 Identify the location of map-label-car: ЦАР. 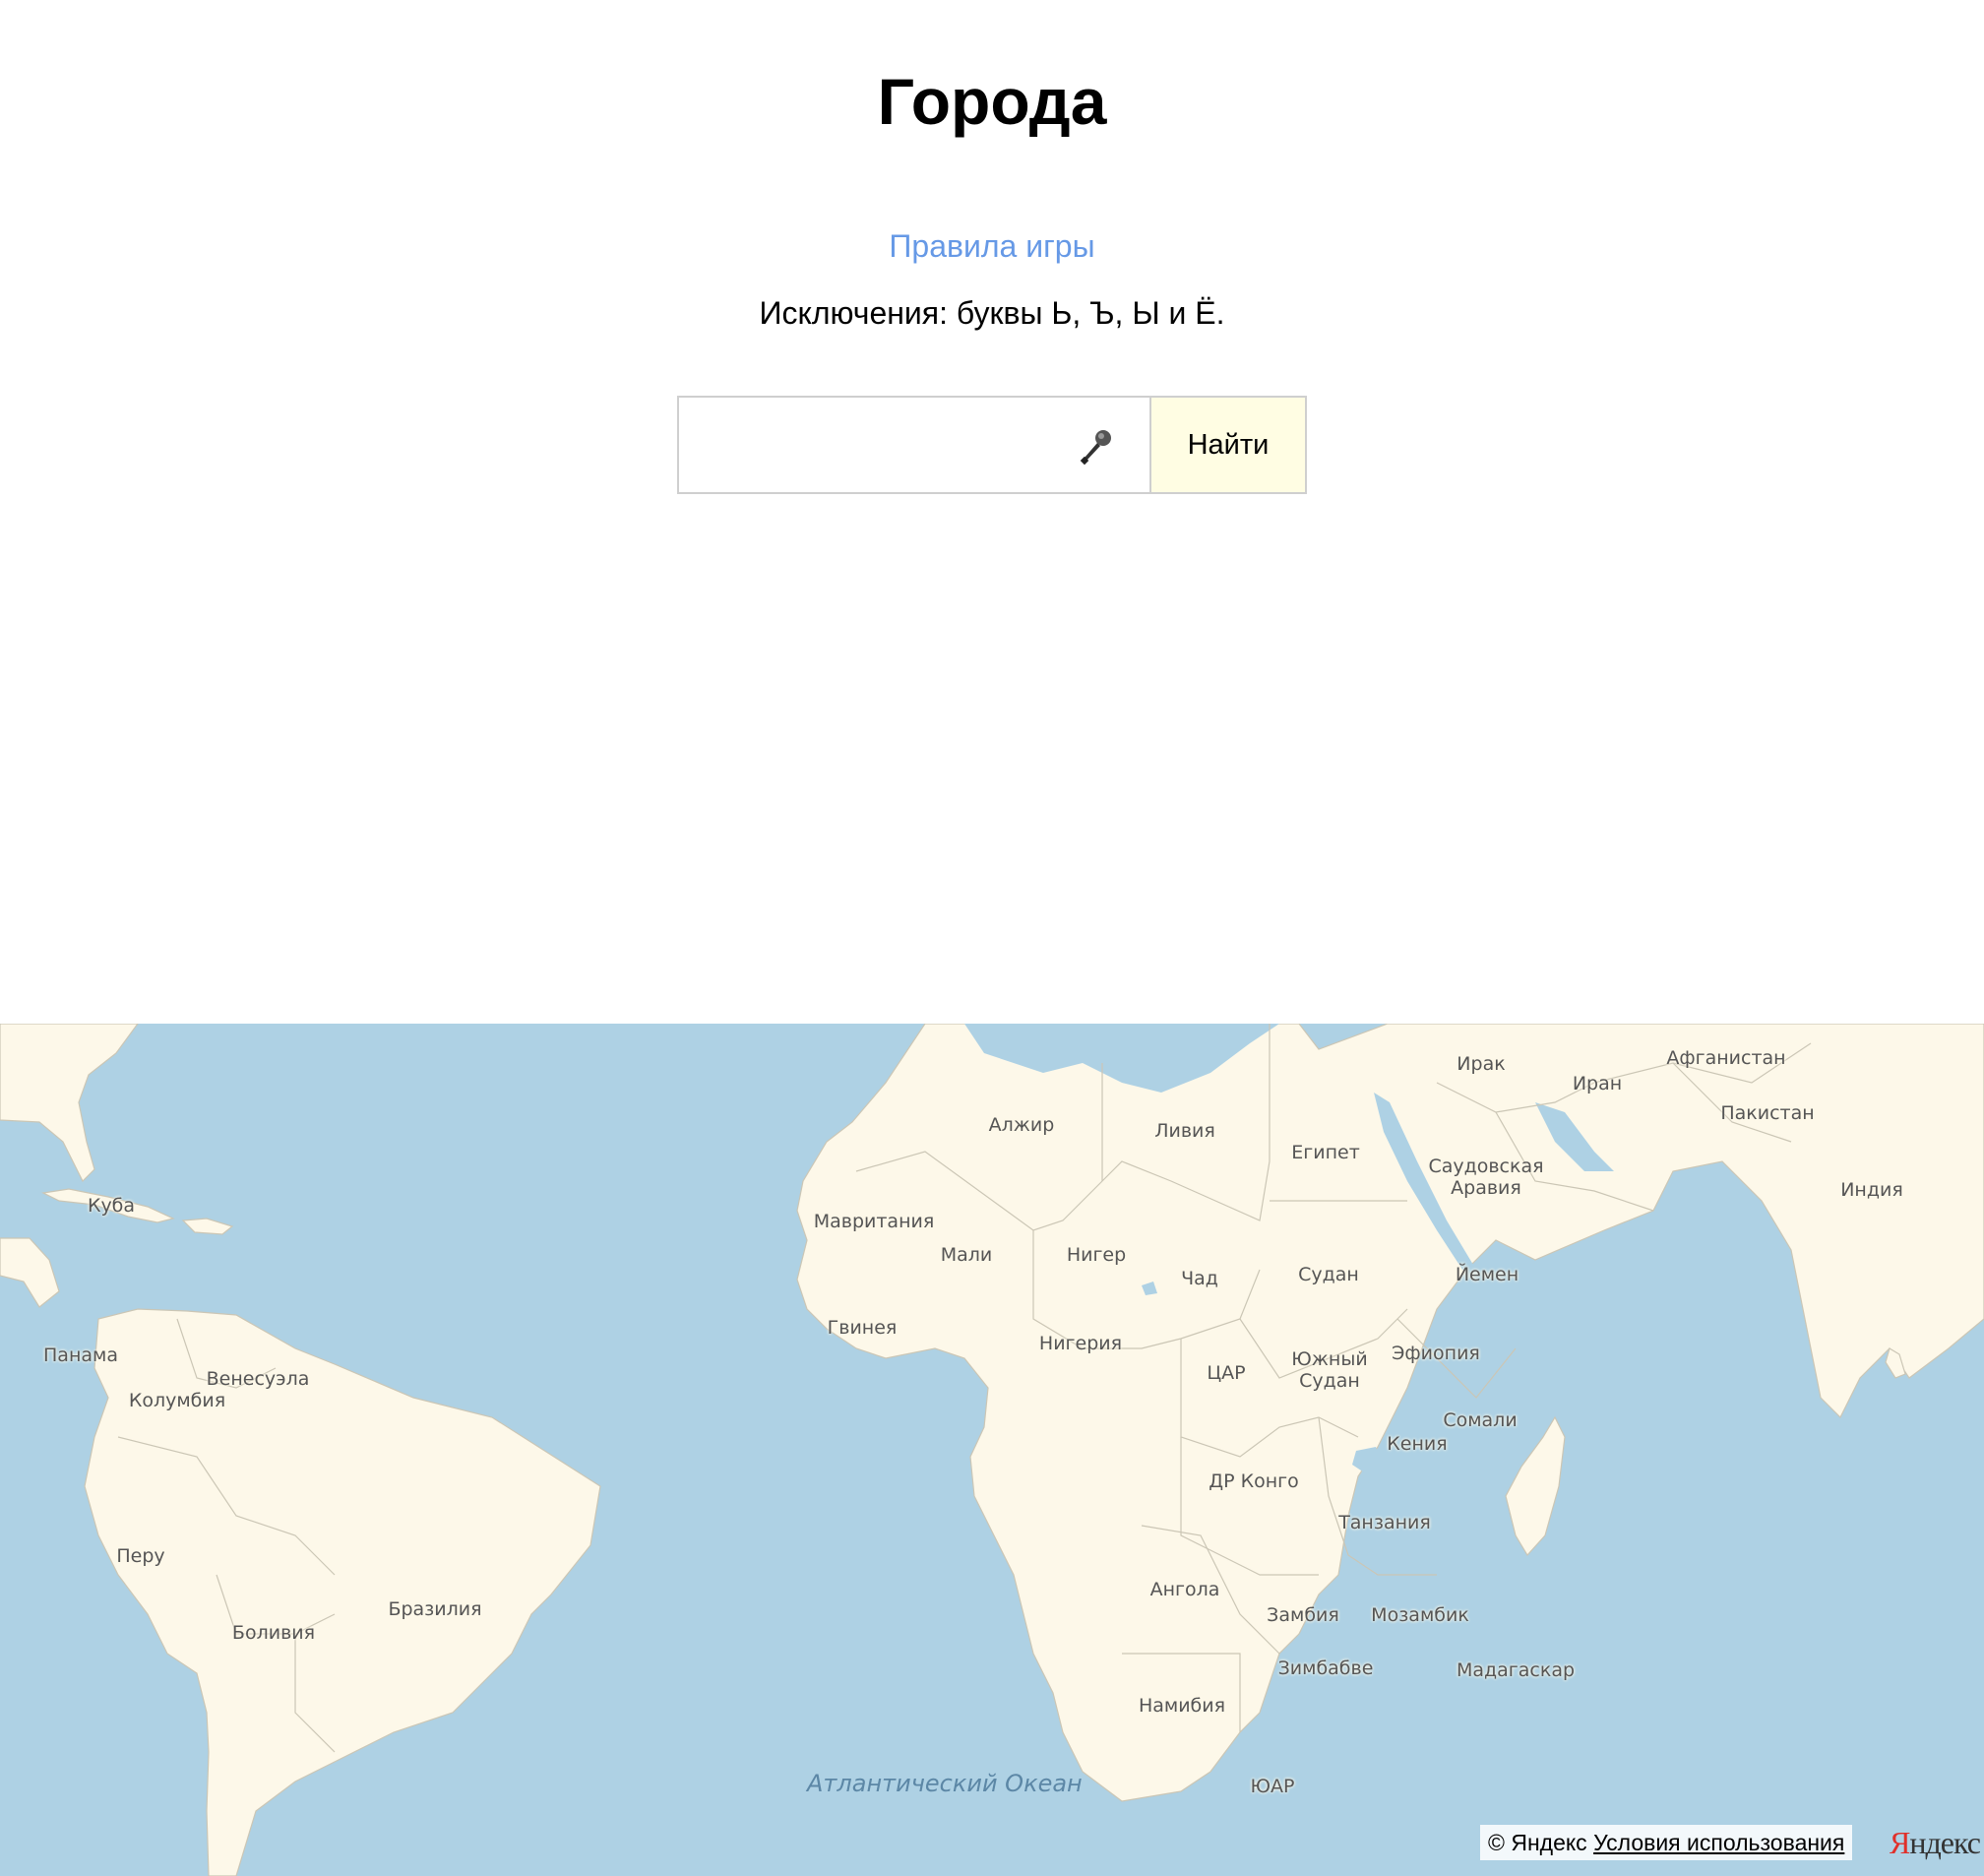
(1226, 1373).